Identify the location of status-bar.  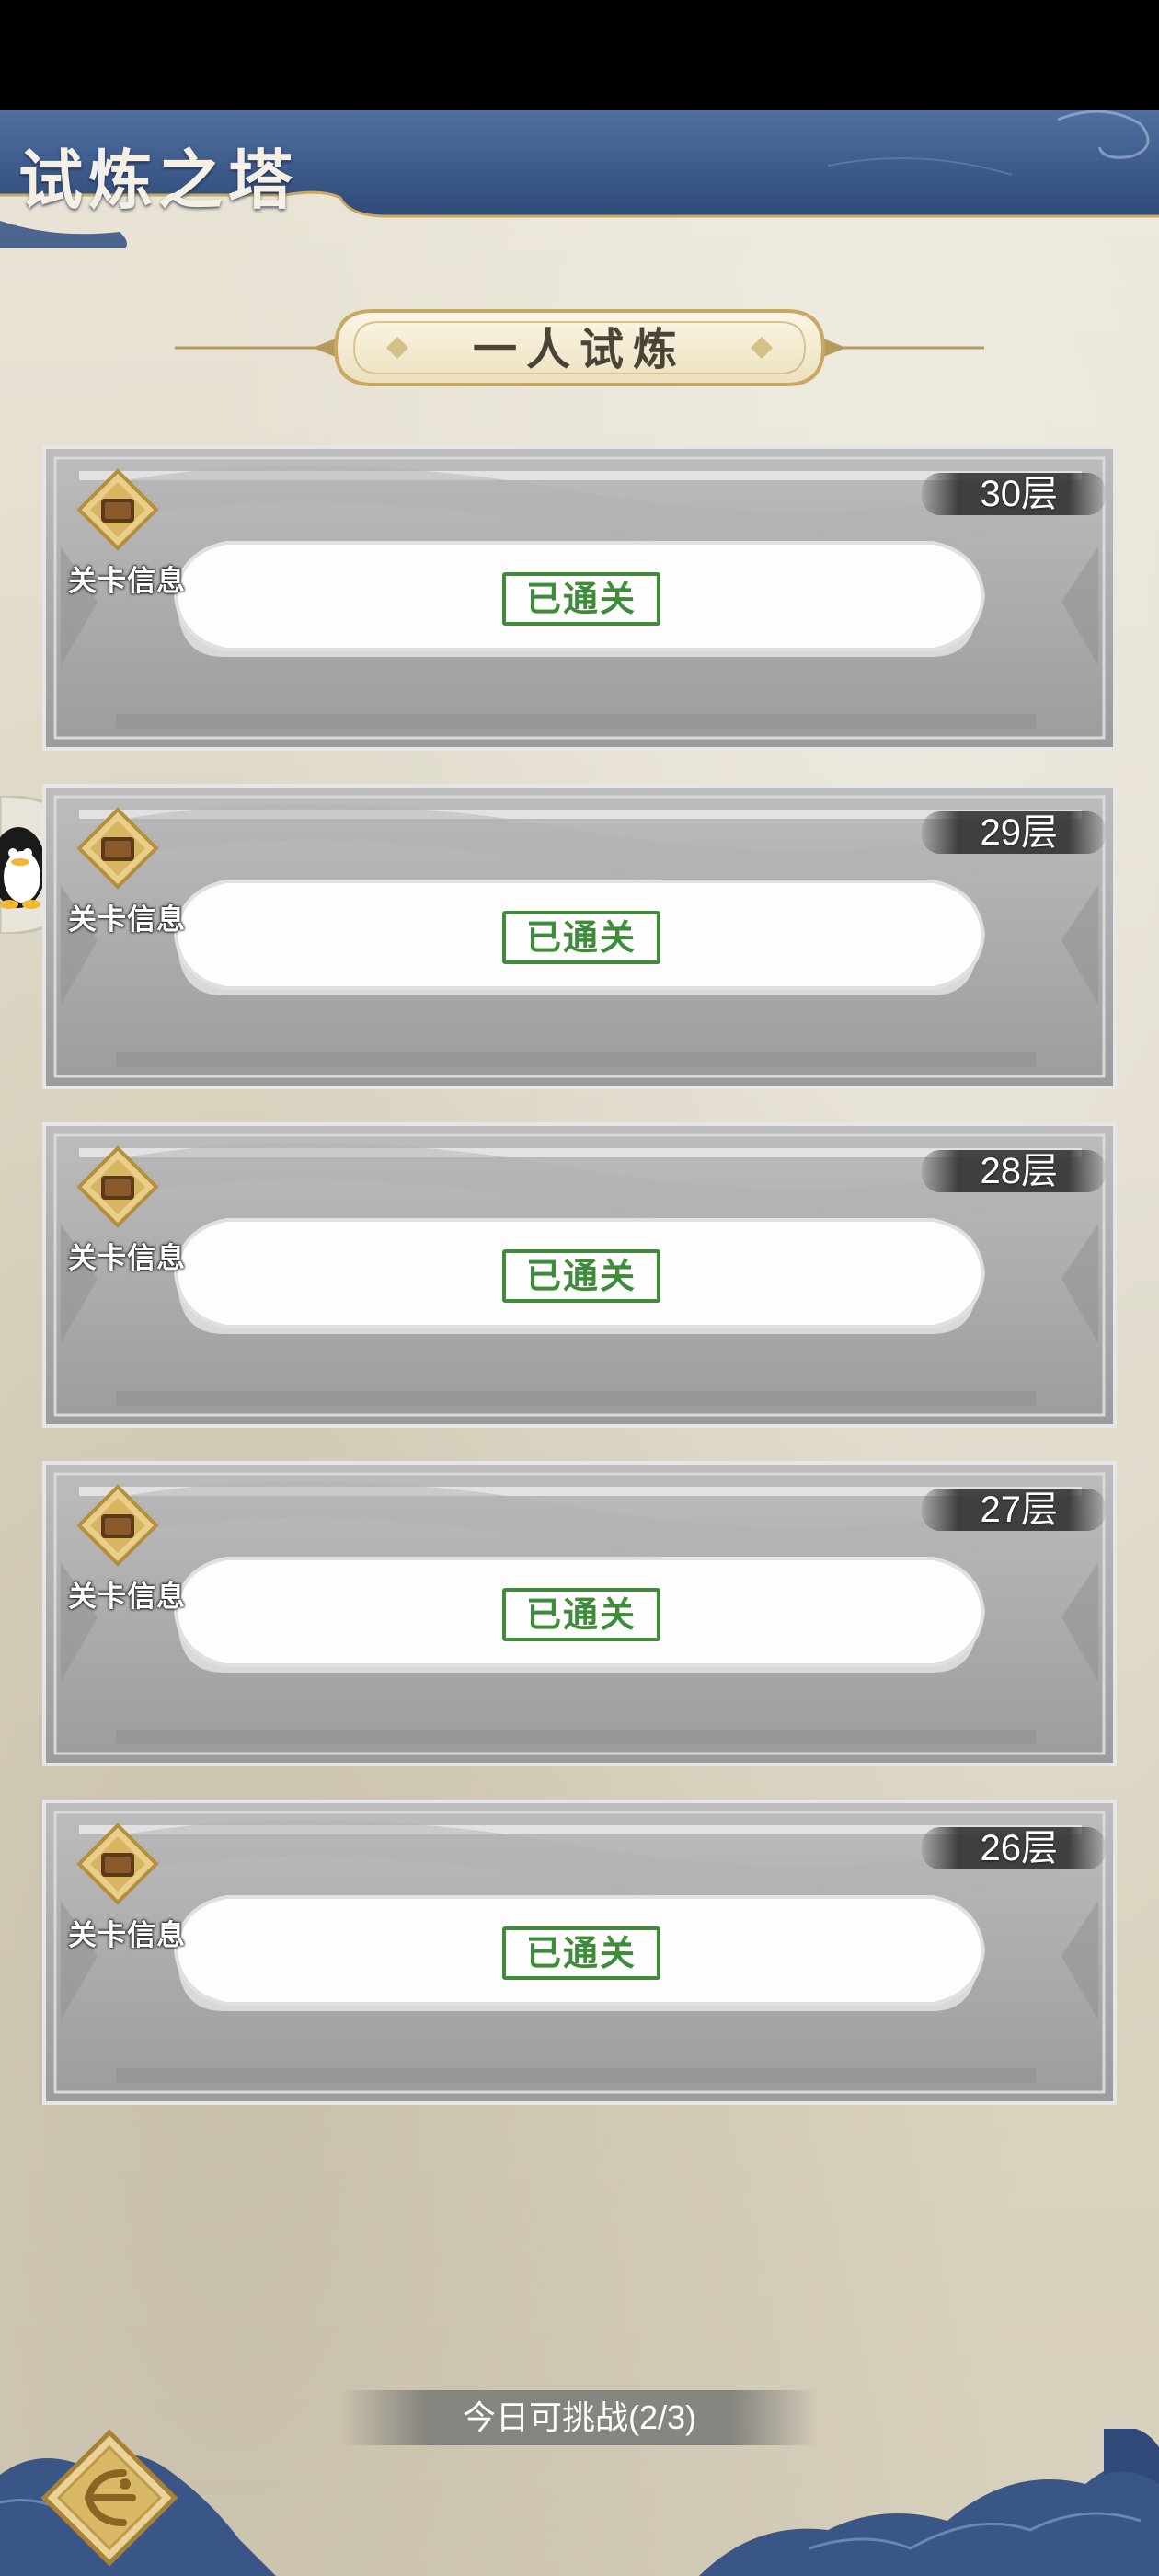
(579, 55).